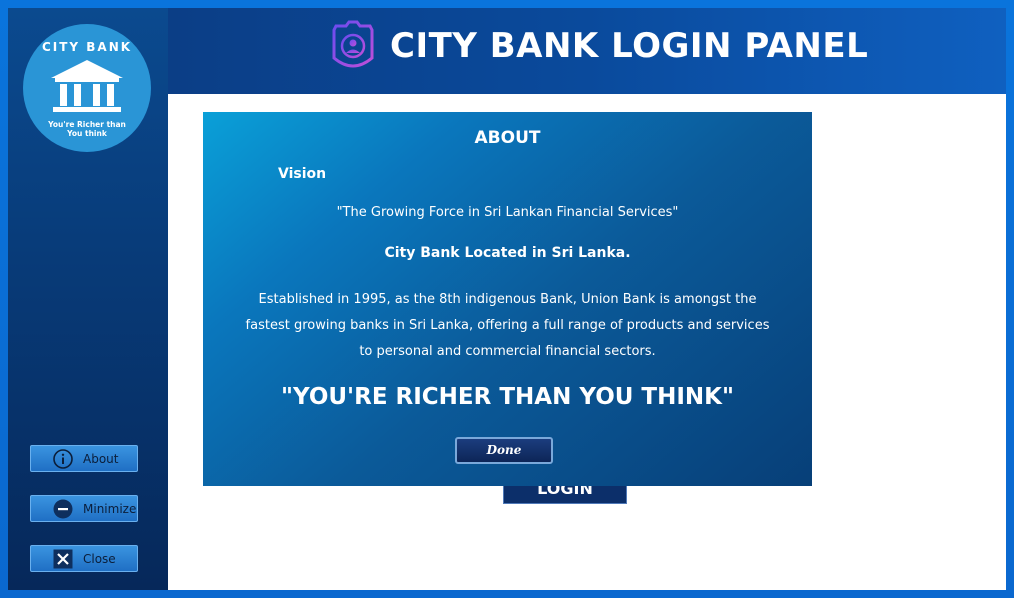  I want to click on location-text: City Bank Located in Sri Lanka., so click(507, 253).